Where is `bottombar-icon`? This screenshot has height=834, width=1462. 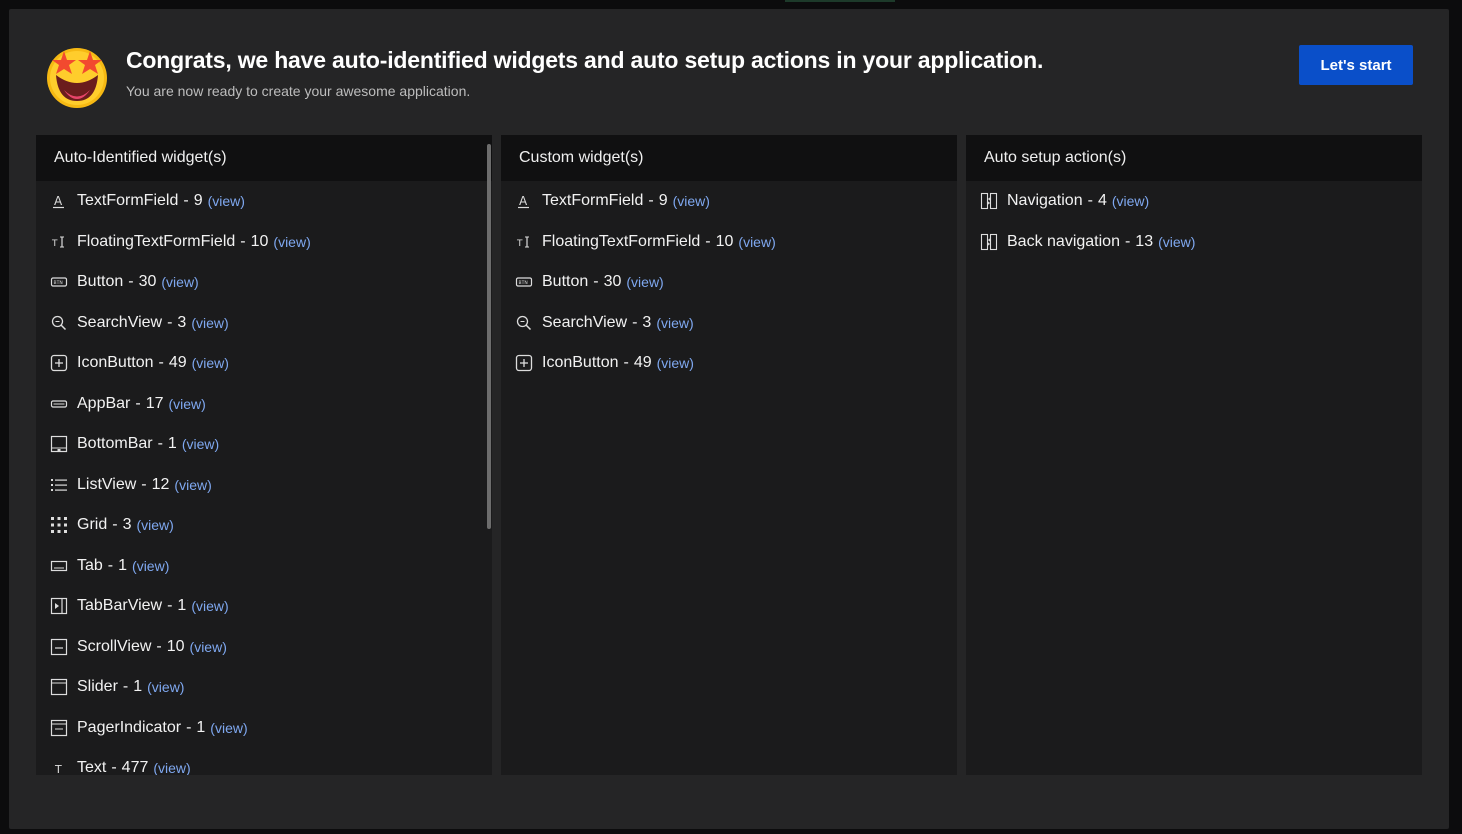 bottombar-icon is located at coordinates (59, 444).